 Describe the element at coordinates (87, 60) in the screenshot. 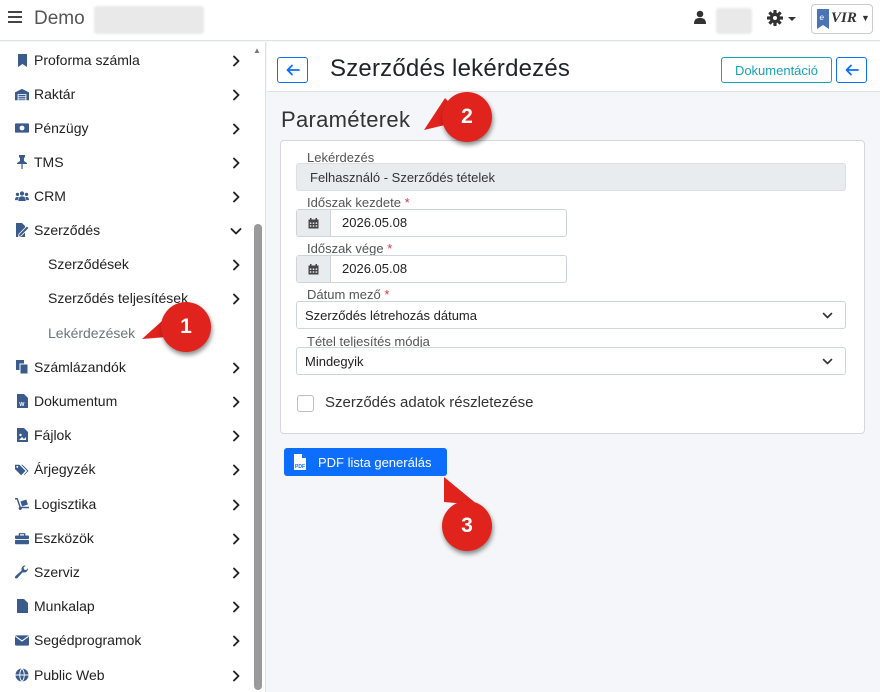

I see `sidebar-item-label: Proforma számla` at that location.